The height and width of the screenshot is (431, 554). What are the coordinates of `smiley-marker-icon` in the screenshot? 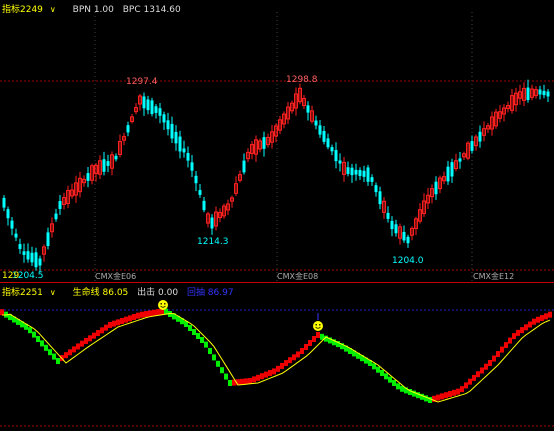 It's located at (318, 326).